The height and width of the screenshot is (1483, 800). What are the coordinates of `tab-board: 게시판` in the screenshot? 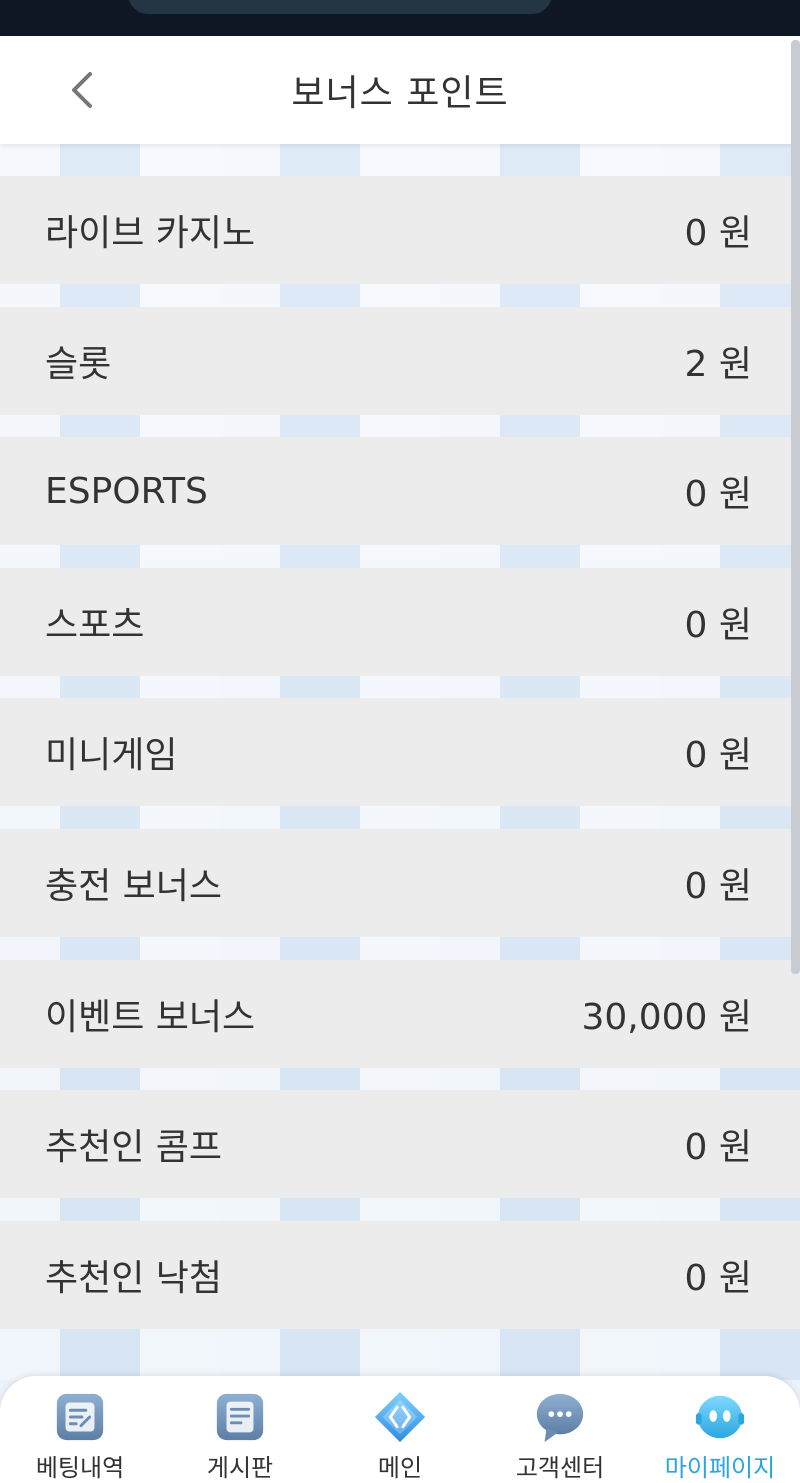 It's located at (240, 1429).